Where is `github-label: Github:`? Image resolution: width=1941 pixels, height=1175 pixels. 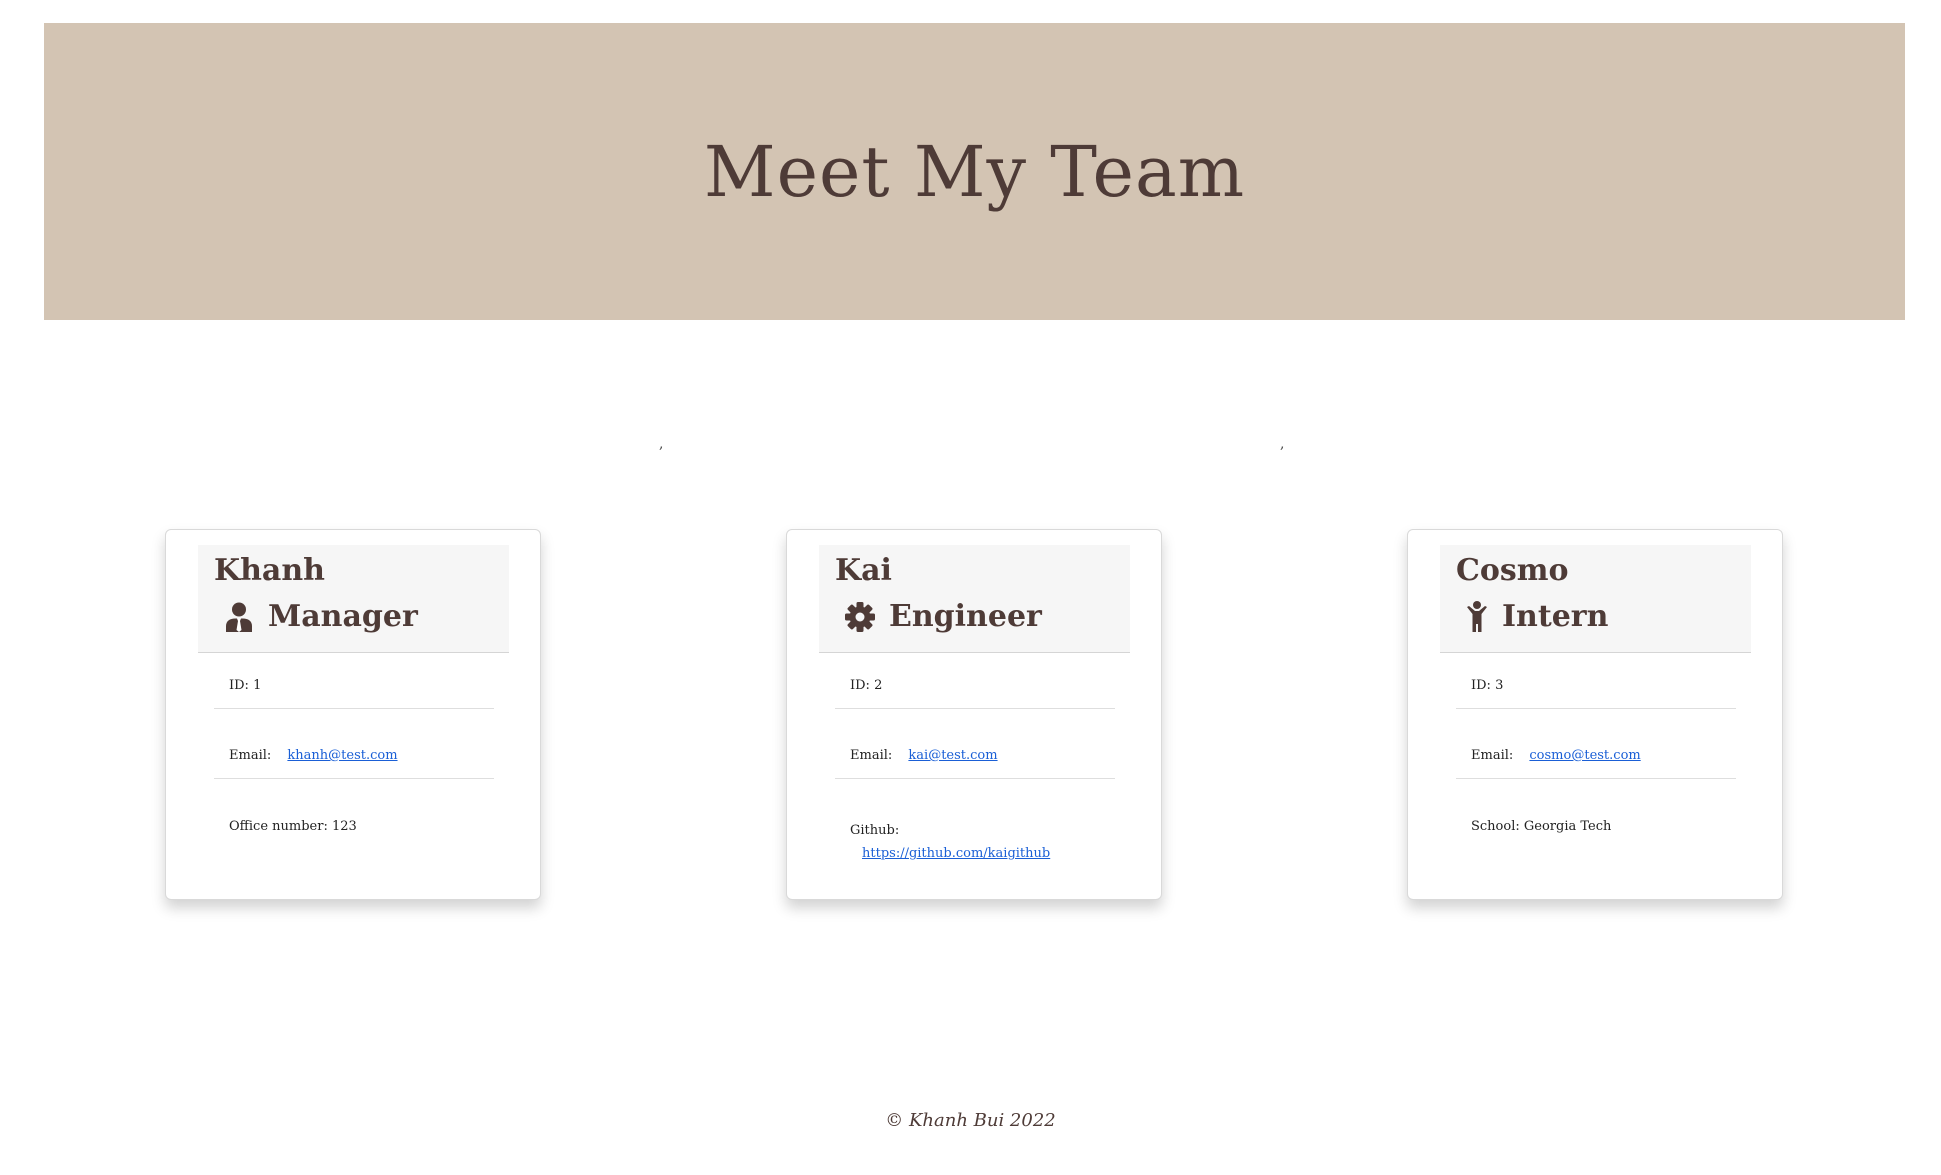 github-label: Github: is located at coordinates (875, 830).